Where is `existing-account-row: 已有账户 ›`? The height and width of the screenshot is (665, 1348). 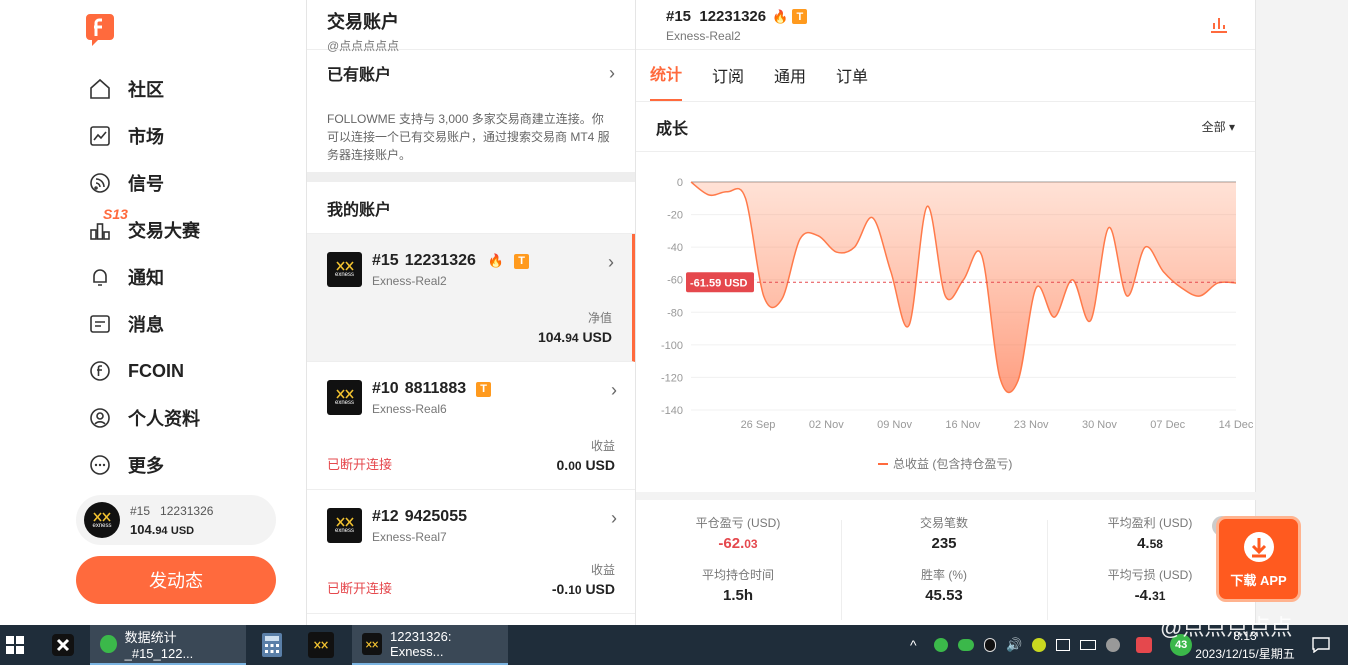 existing-account-row: 已有账户 › is located at coordinates (471, 73).